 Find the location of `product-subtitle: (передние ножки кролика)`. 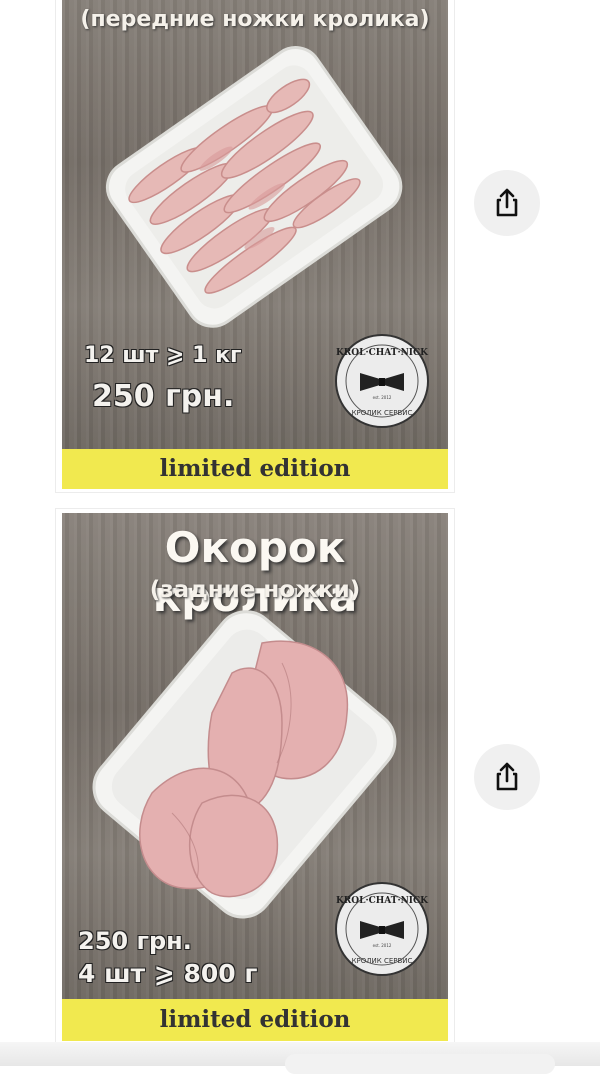

product-subtitle: (передние ножки кролика) is located at coordinates (255, 19).